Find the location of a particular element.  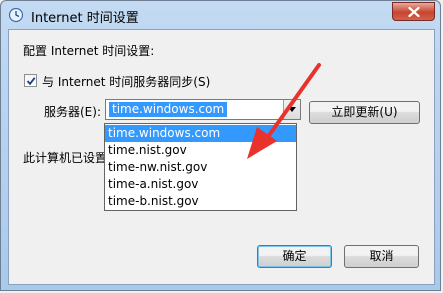

server-label: 服务器(E): is located at coordinates (72, 112).